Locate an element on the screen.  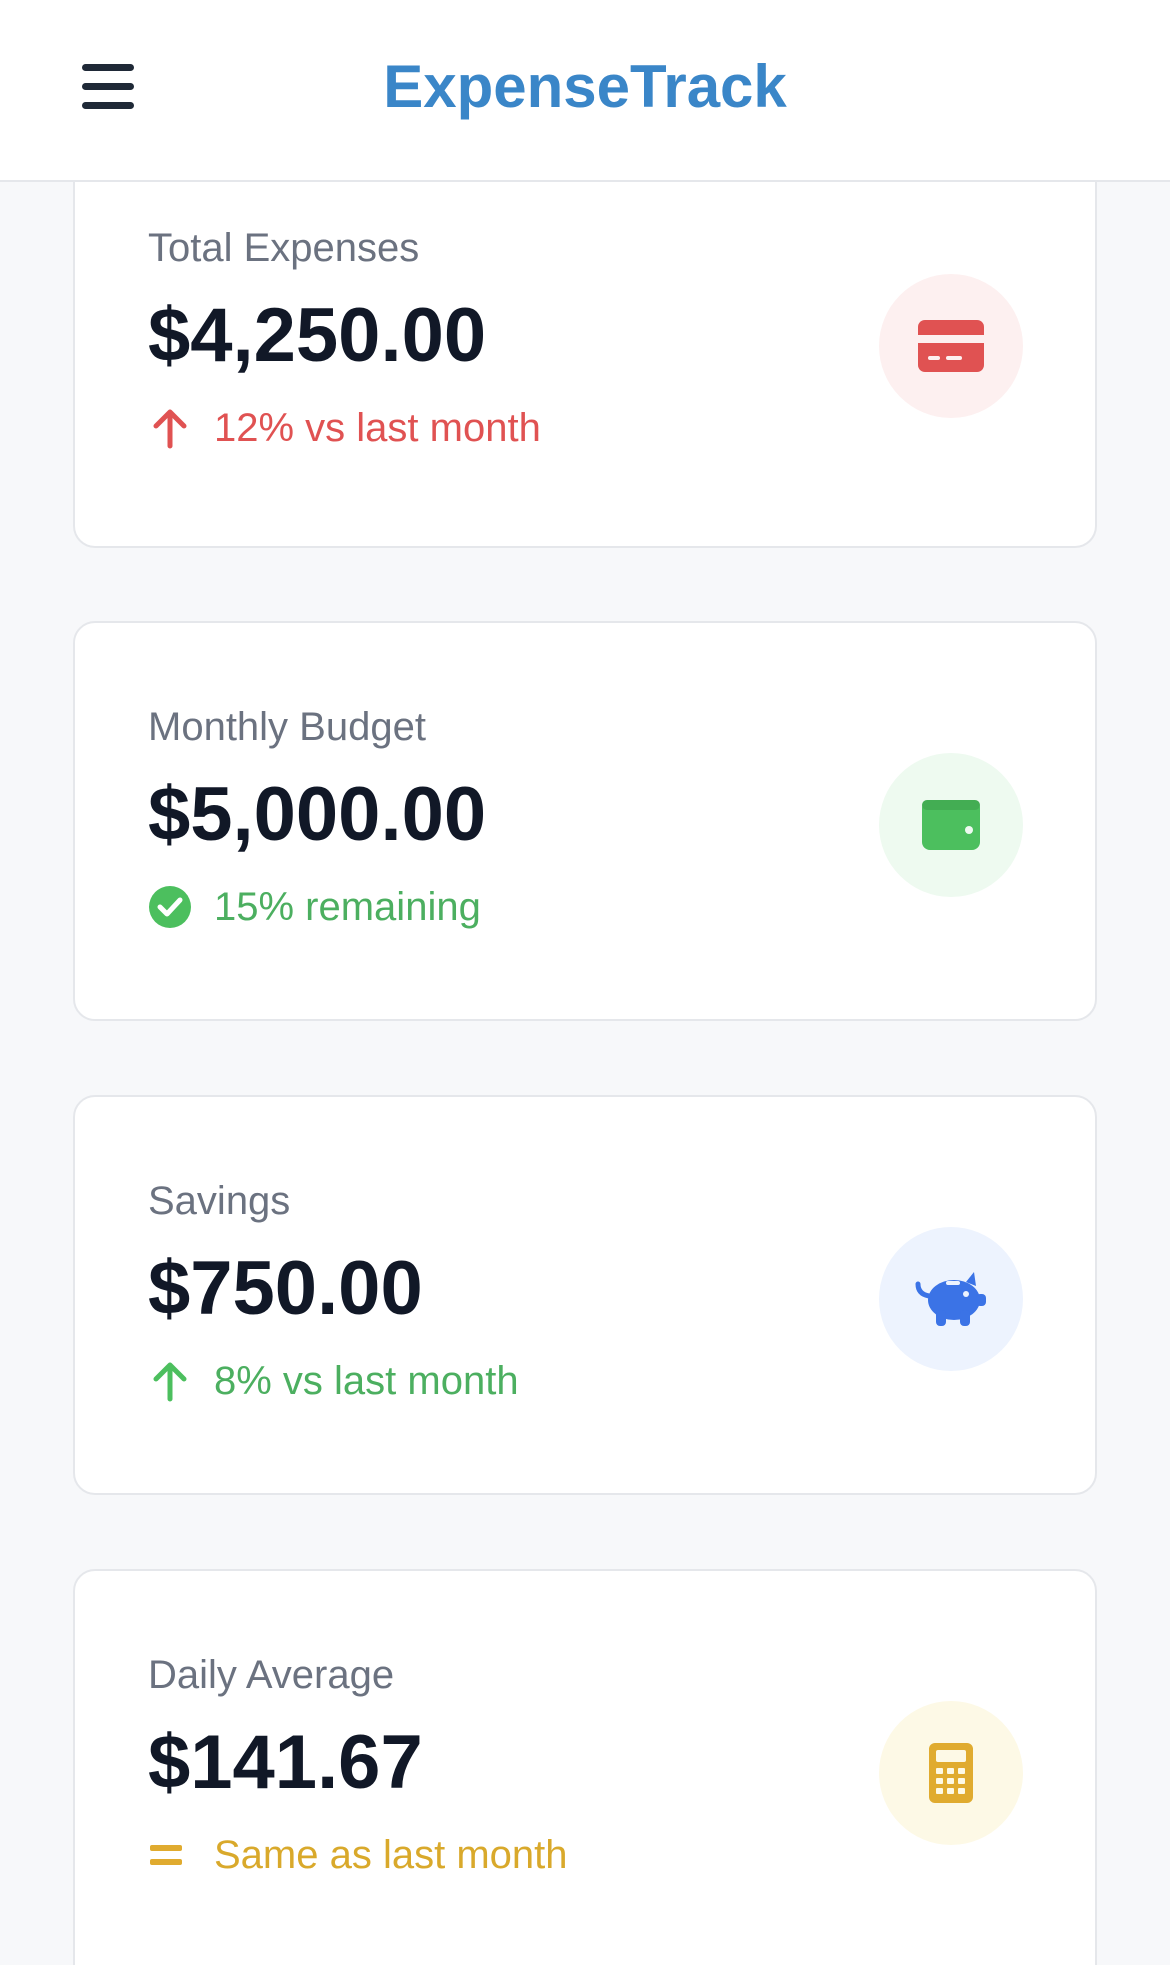
card-trend: Same as last month is located at coordinates (358, 1855).